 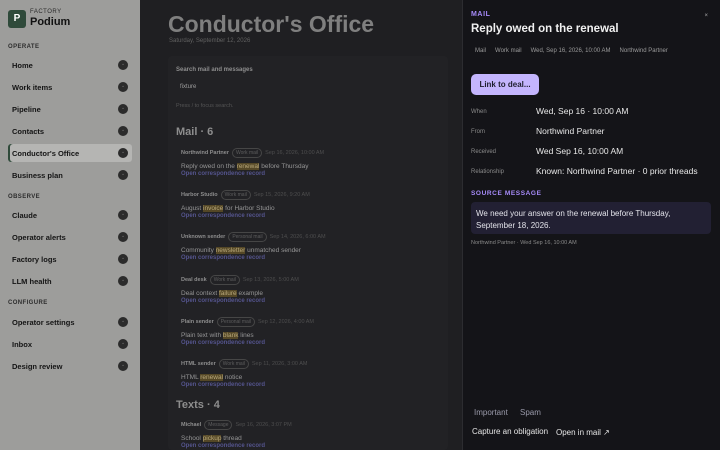 I want to click on brand-name: Podium, so click(x=50, y=22).